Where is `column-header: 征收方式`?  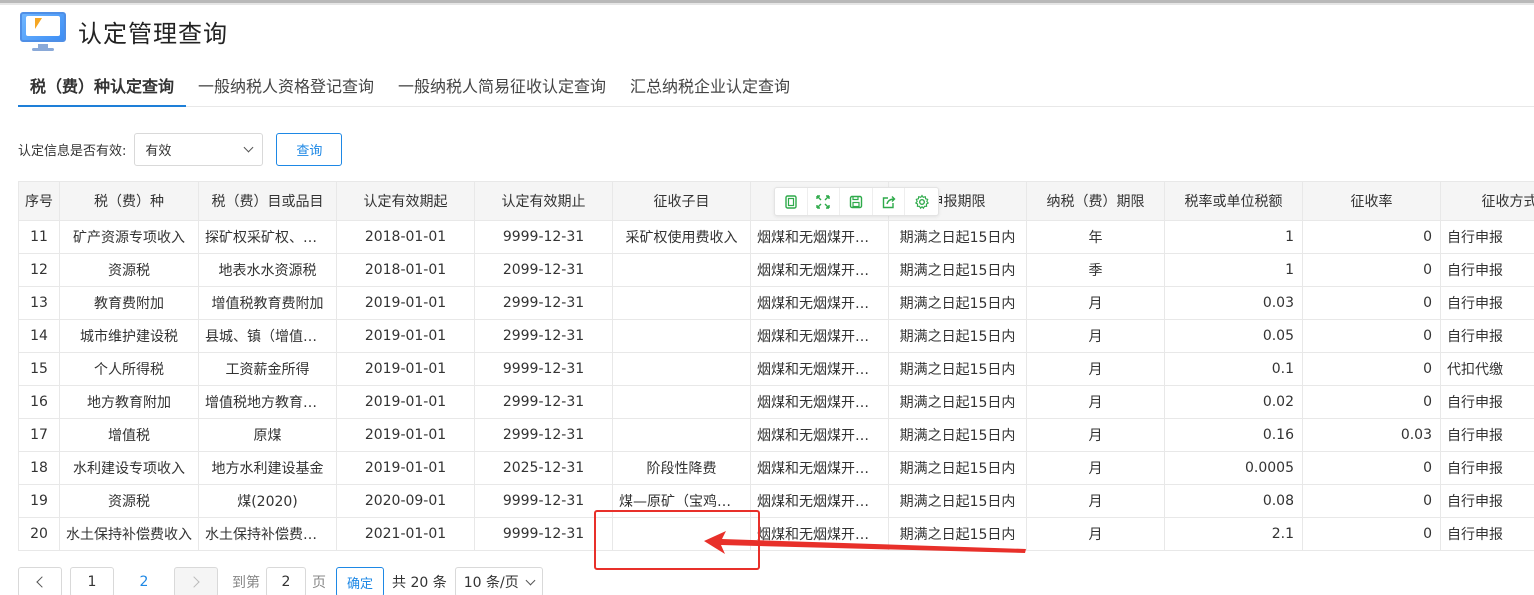 column-header: 征收方式 is located at coordinates (1487, 201).